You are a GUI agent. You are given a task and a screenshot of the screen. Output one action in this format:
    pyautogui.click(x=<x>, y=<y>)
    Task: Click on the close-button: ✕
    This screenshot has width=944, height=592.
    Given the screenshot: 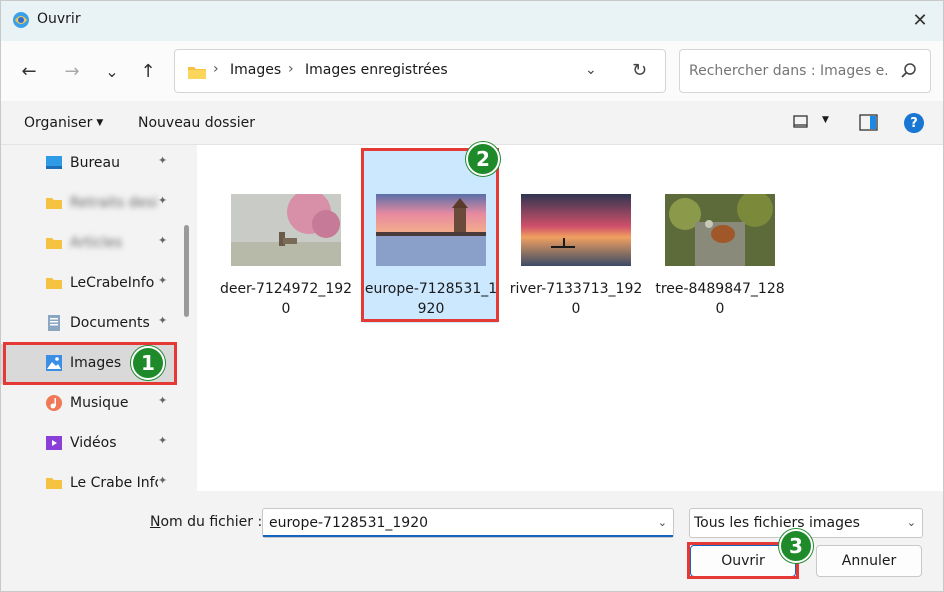 What is the action you would take?
    pyautogui.click(x=920, y=20)
    